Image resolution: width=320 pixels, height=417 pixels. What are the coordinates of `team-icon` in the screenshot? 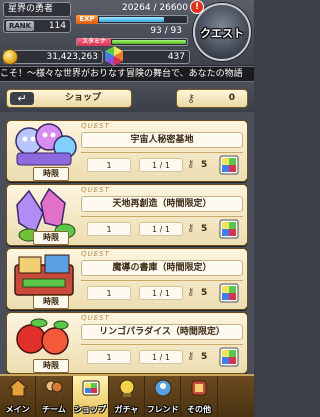 It's located at (54, 386).